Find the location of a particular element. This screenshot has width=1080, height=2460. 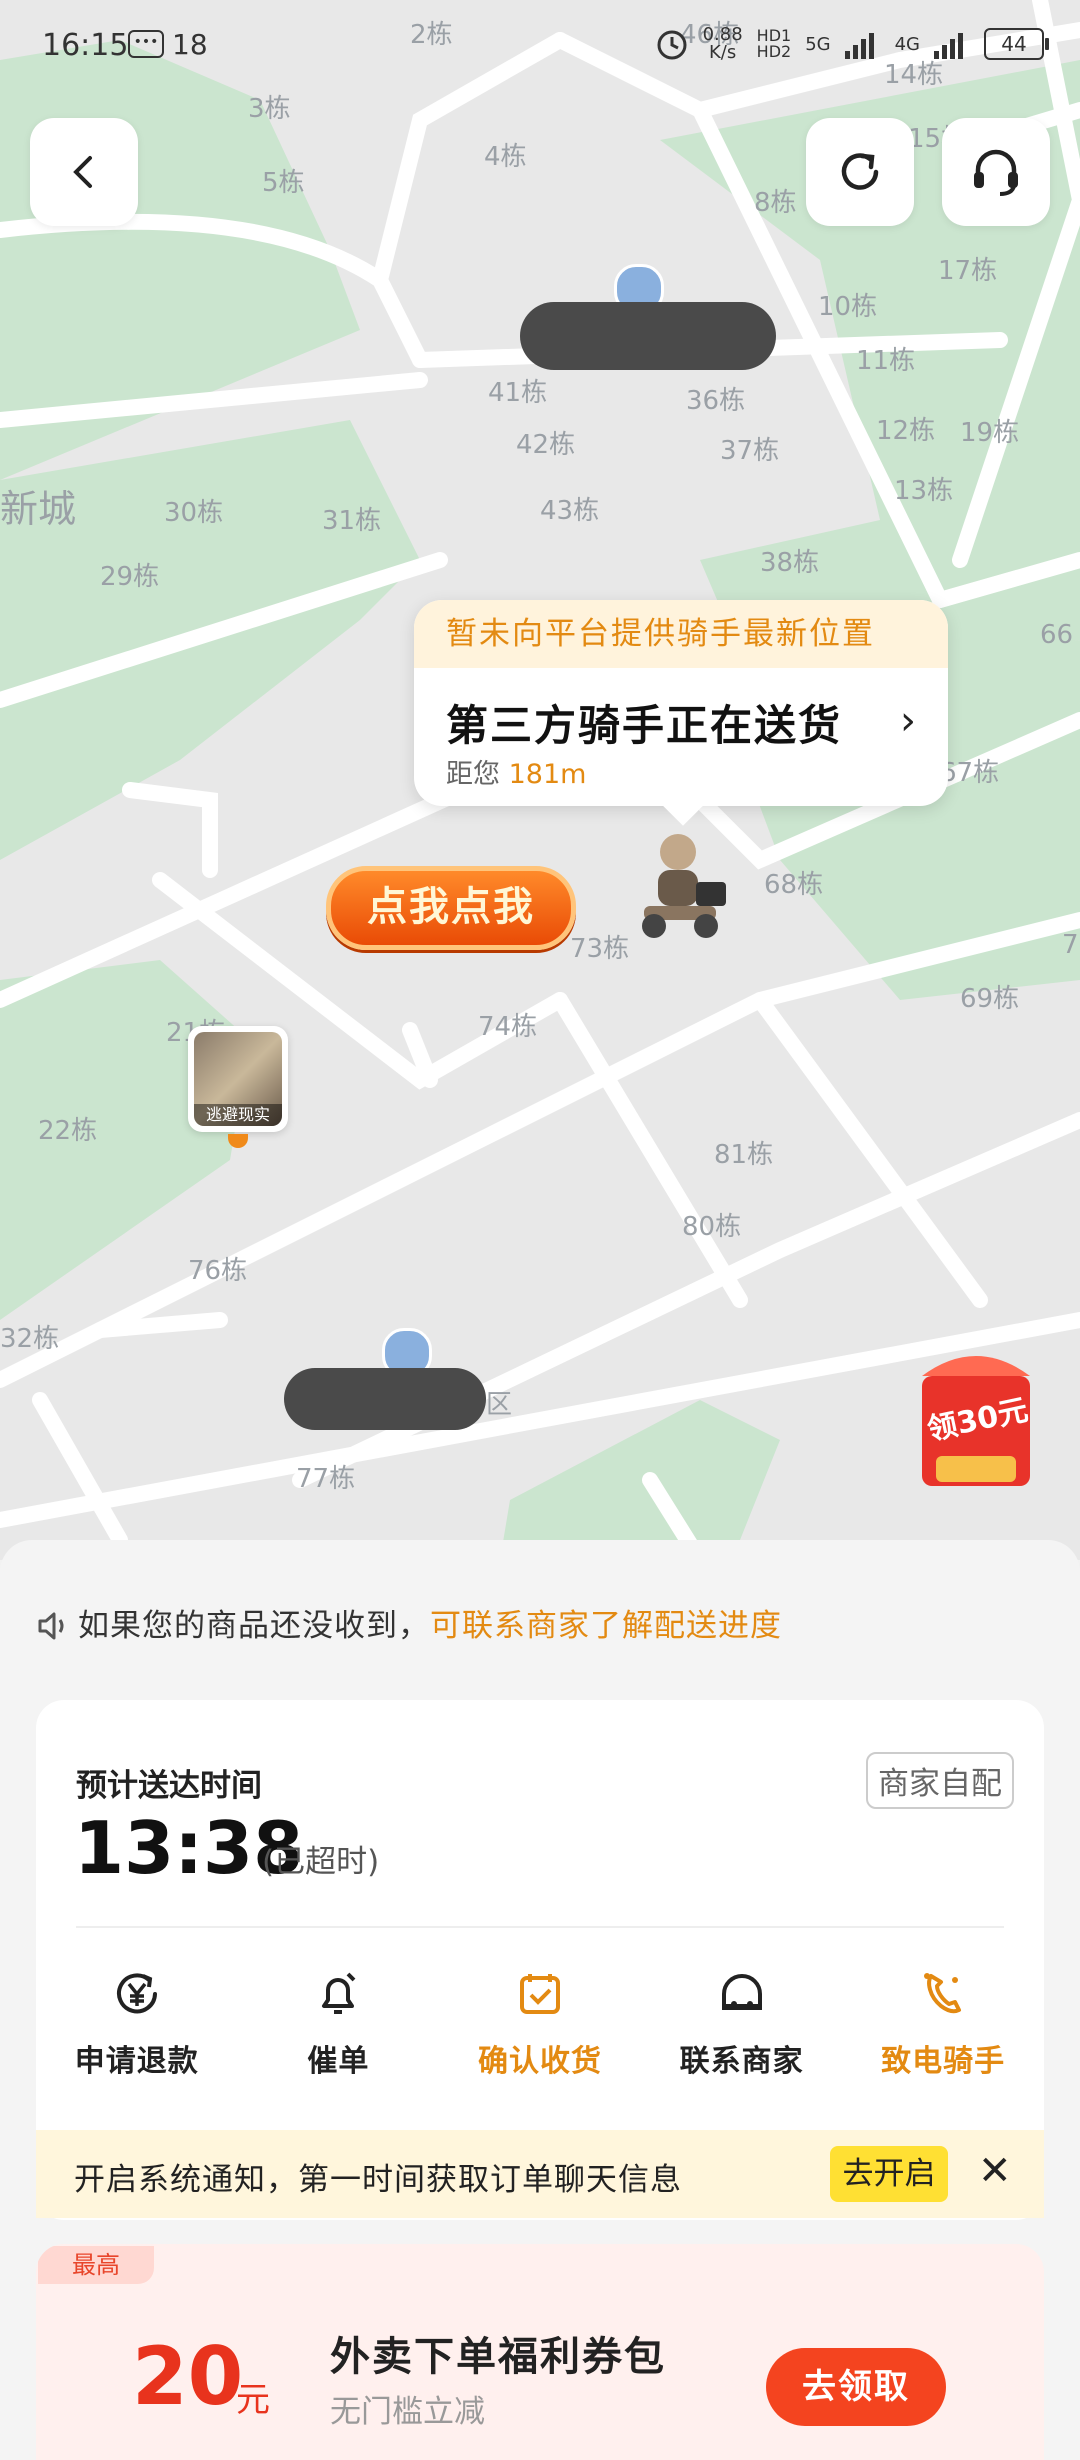

refund-icon is located at coordinates (136, 1993).